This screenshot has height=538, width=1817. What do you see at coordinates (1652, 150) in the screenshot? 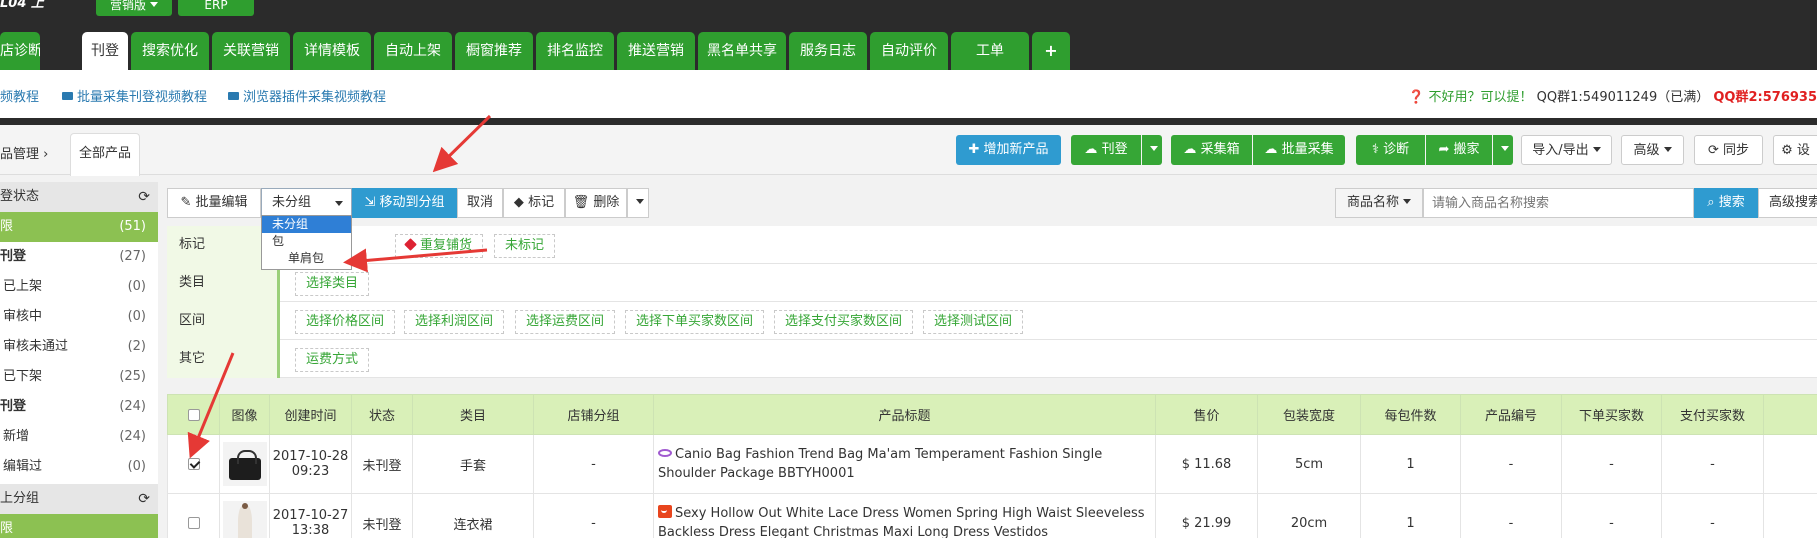
I see `advanced-dropdown: 高级` at bounding box center [1652, 150].